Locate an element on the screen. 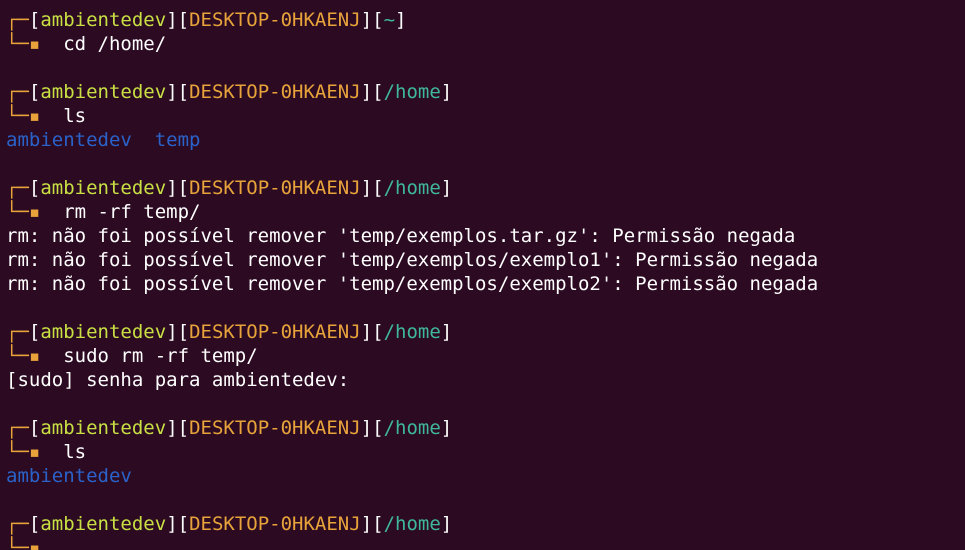 The width and height of the screenshot is (965, 550). ls-output-line: ambientedev is located at coordinates (483, 476).